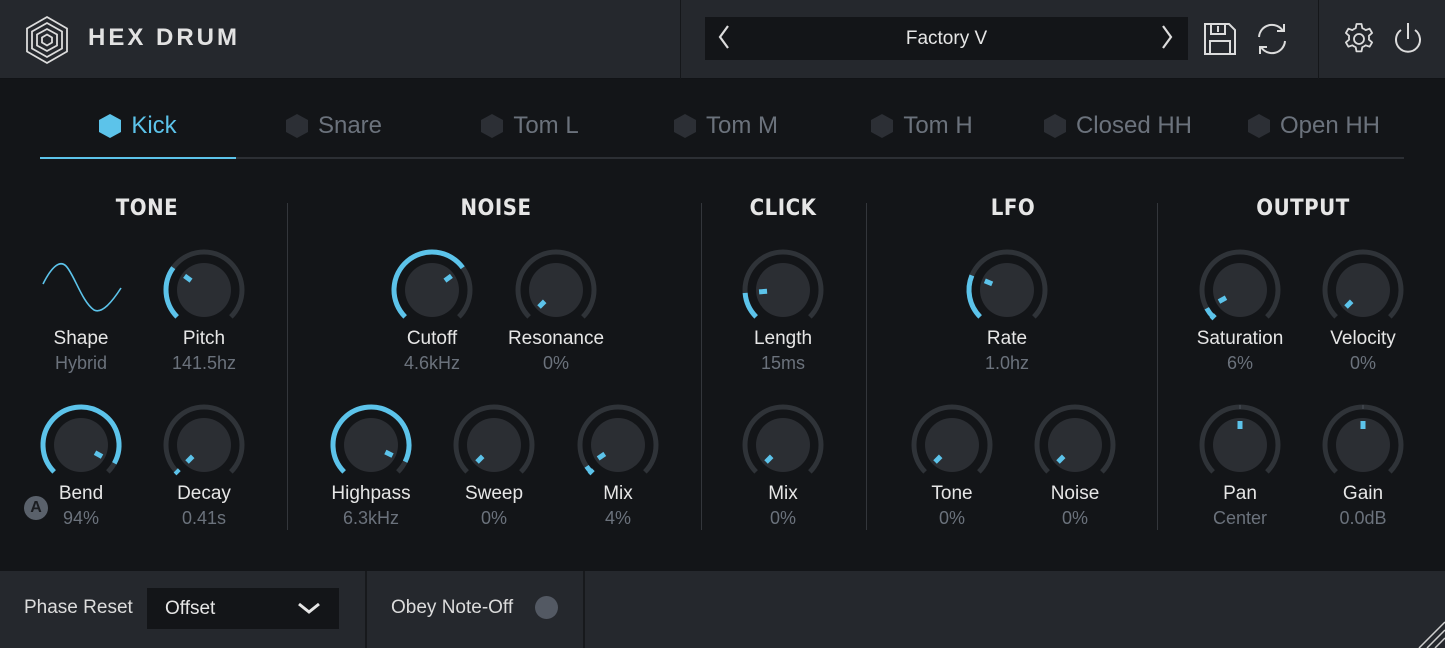  Describe the element at coordinates (1007, 338) in the screenshot. I see `rate-label: Rate` at that location.